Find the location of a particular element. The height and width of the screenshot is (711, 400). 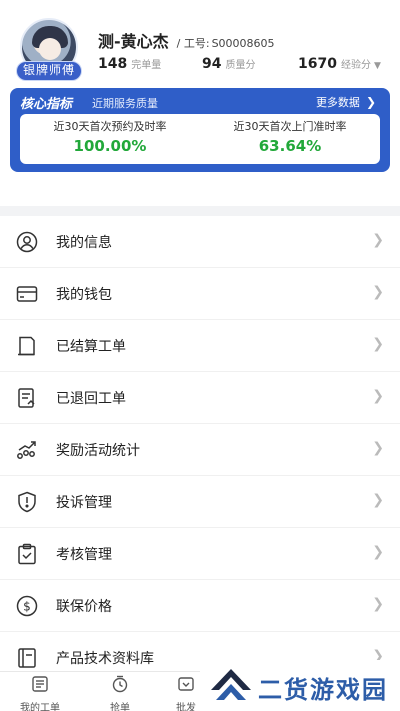

user-icon is located at coordinates (27, 242).